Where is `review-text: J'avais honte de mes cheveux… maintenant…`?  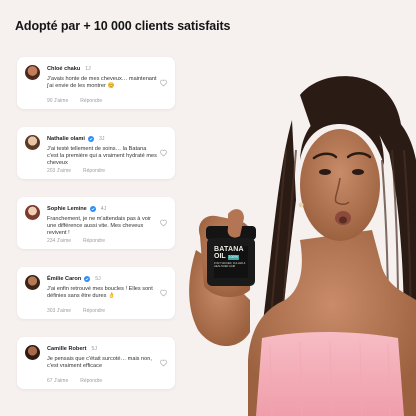 review-text: J'avais honte de mes cheveux… maintenant… is located at coordinates (102, 82).